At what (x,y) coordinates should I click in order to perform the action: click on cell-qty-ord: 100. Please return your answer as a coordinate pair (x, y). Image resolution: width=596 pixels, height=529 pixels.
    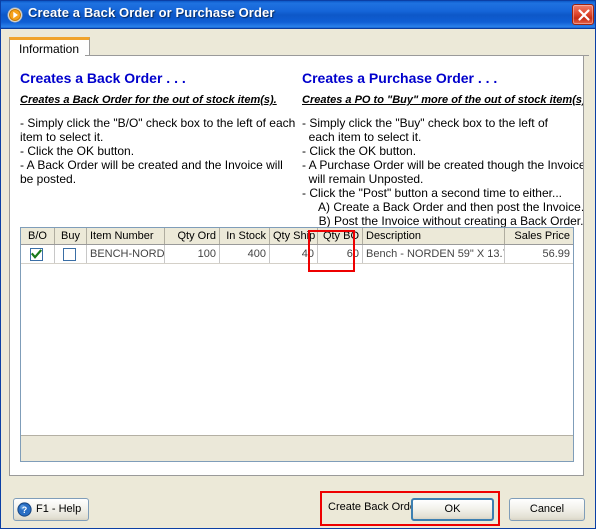
    Looking at the image, I should click on (192, 254).